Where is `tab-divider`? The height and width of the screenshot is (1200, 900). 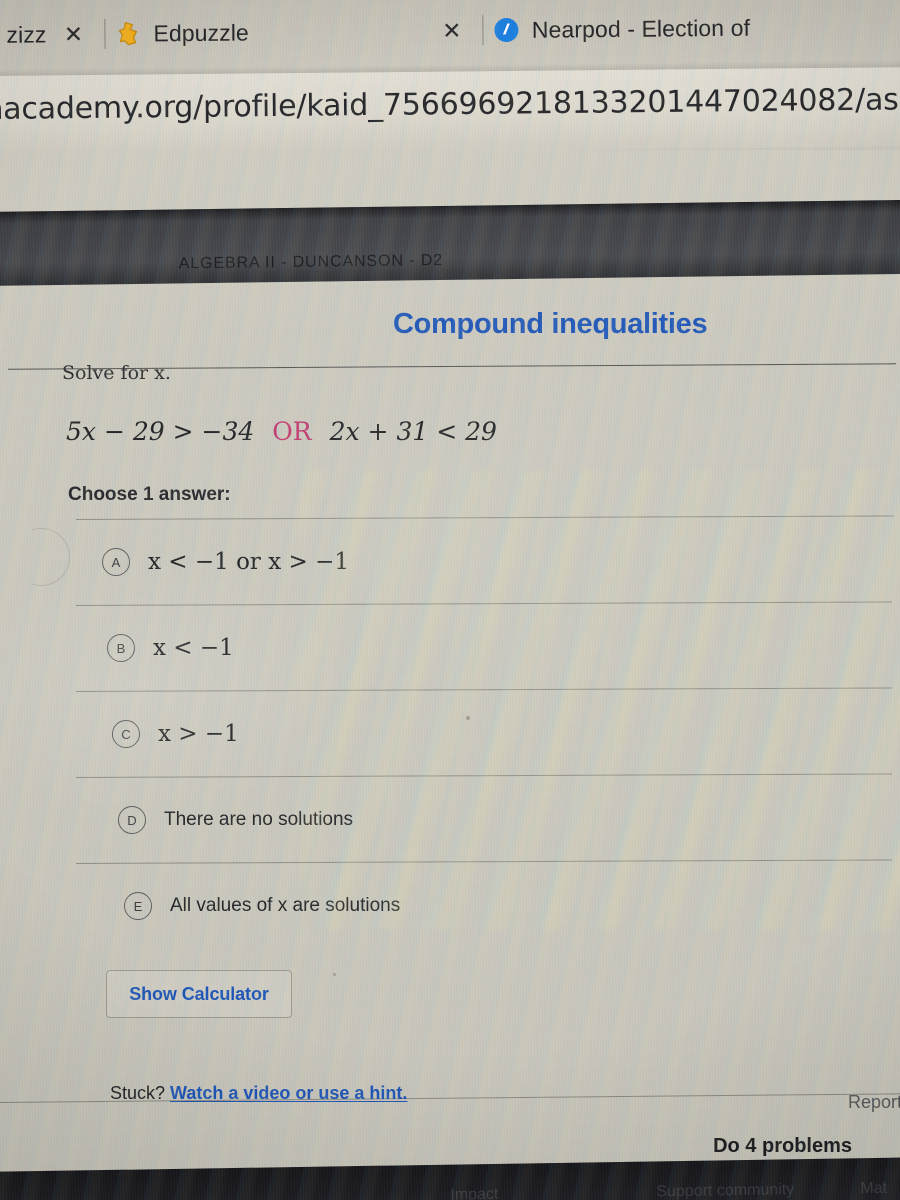 tab-divider is located at coordinates (105, 33).